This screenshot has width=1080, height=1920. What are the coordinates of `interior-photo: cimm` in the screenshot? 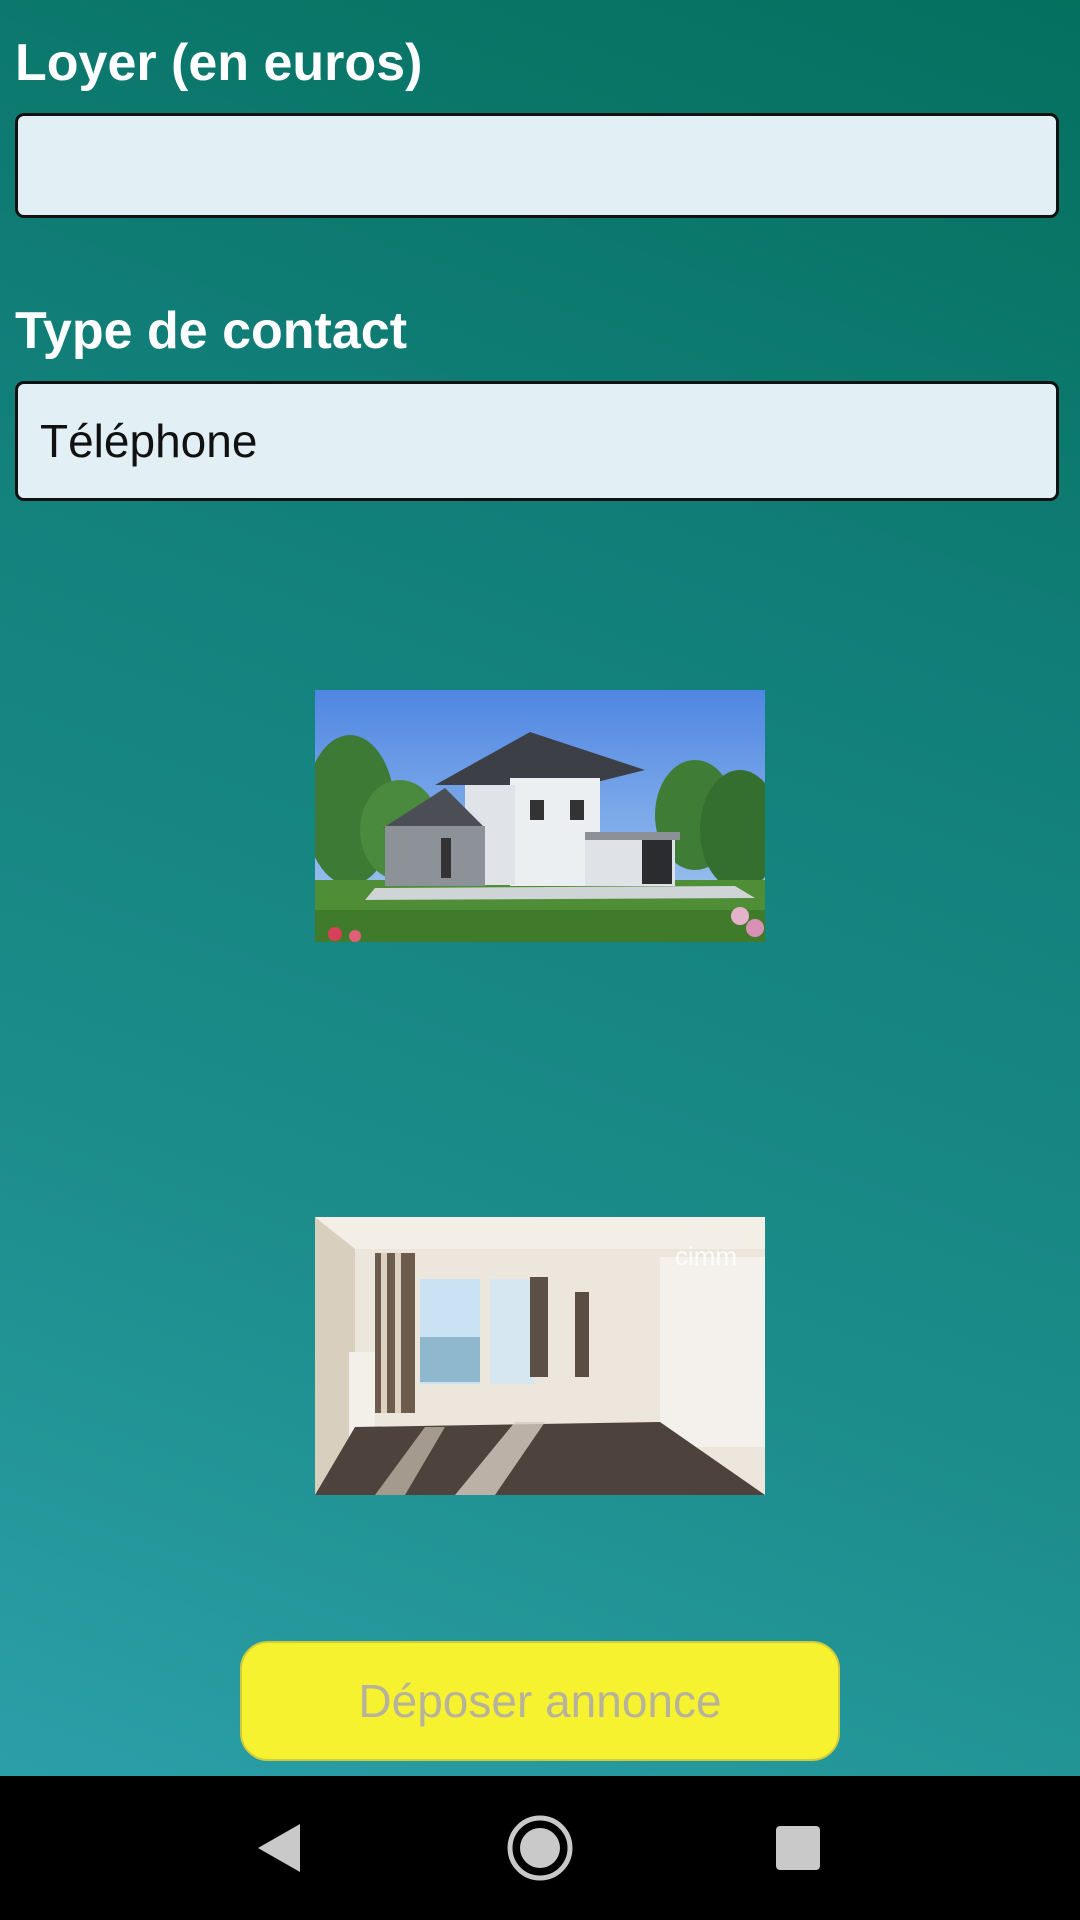 It's located at (540, 1356).